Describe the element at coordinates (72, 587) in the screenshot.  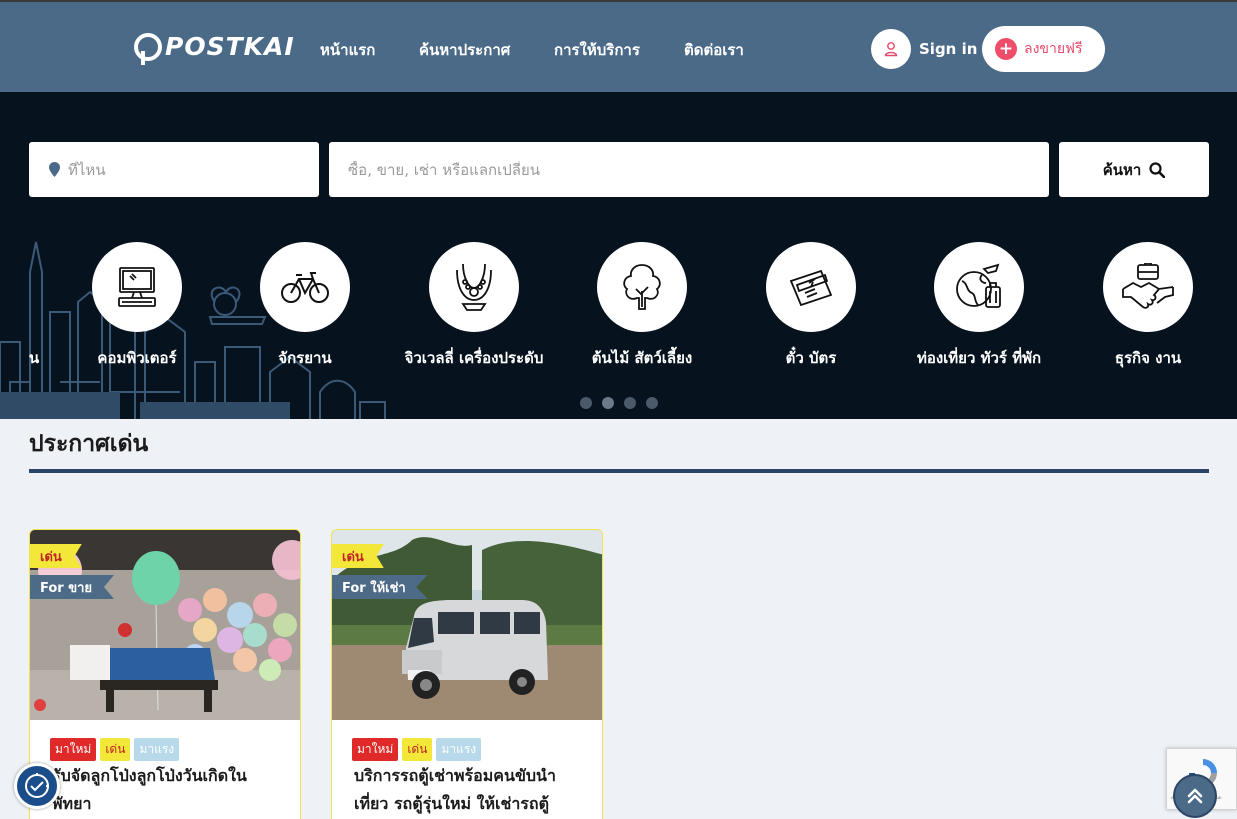
I see `listing-type-ribbon: For ขาย` at that location.